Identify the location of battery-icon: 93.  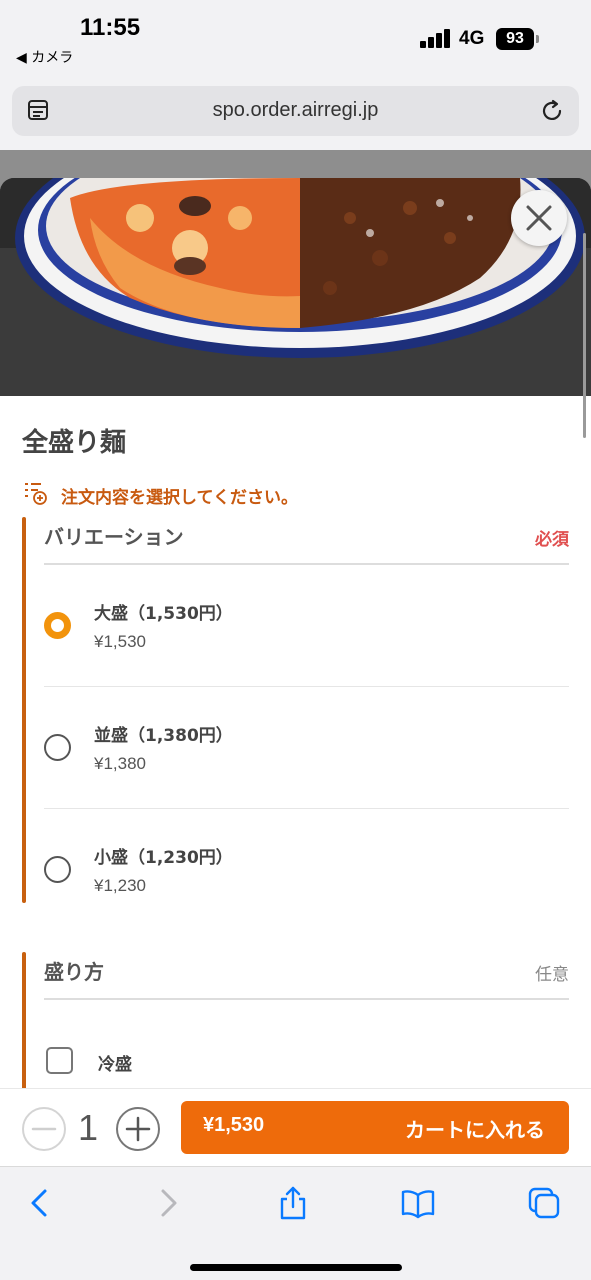
(515, 39).